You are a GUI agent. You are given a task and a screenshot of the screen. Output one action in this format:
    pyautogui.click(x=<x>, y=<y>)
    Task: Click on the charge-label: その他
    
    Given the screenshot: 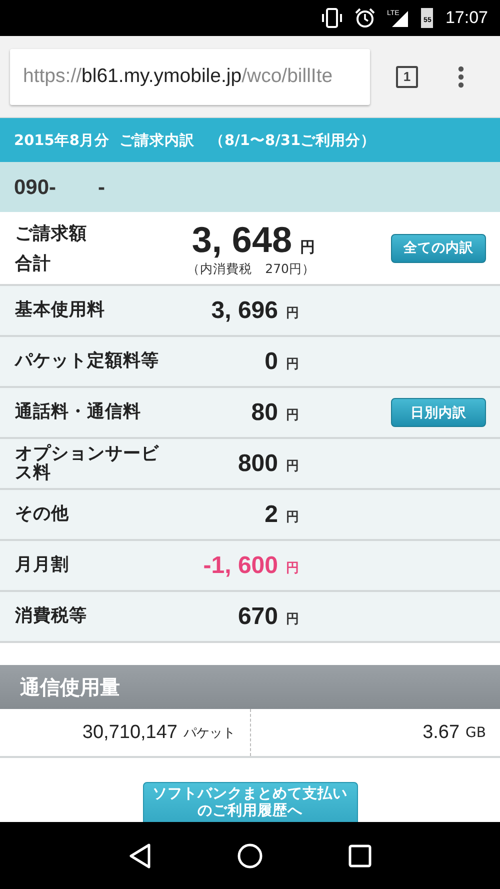 What is the action you would take?
    pyautogui.click(x=42, y=514)
    